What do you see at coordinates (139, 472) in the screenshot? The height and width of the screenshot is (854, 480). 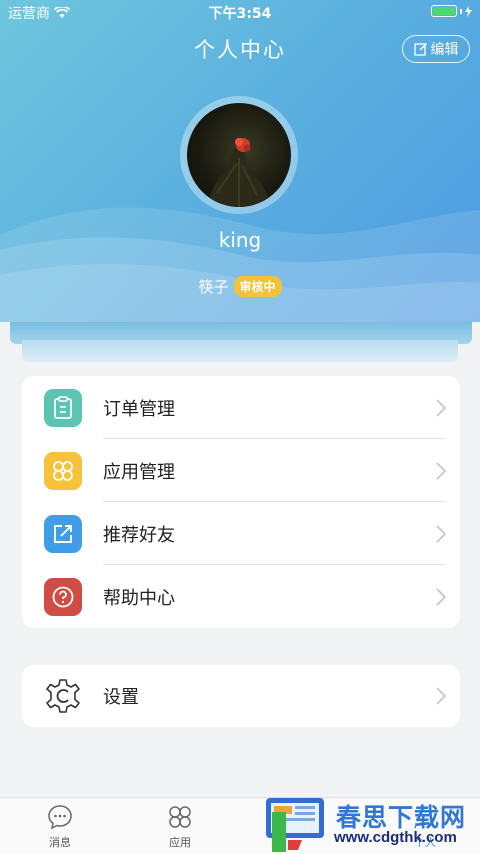 I see `menu-item-label: 应用管理` at bounding box center [139, 472].